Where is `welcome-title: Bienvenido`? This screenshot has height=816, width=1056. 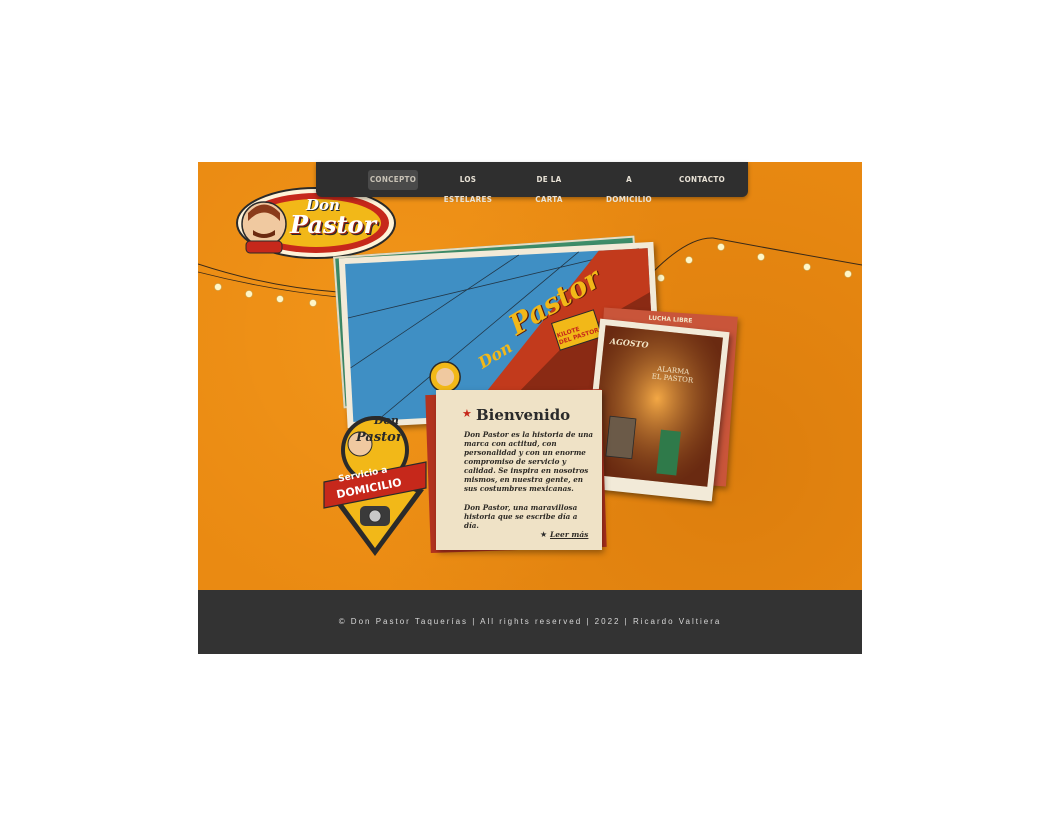
welcome-title: Bienvenido is located at coordinates (523, 415).